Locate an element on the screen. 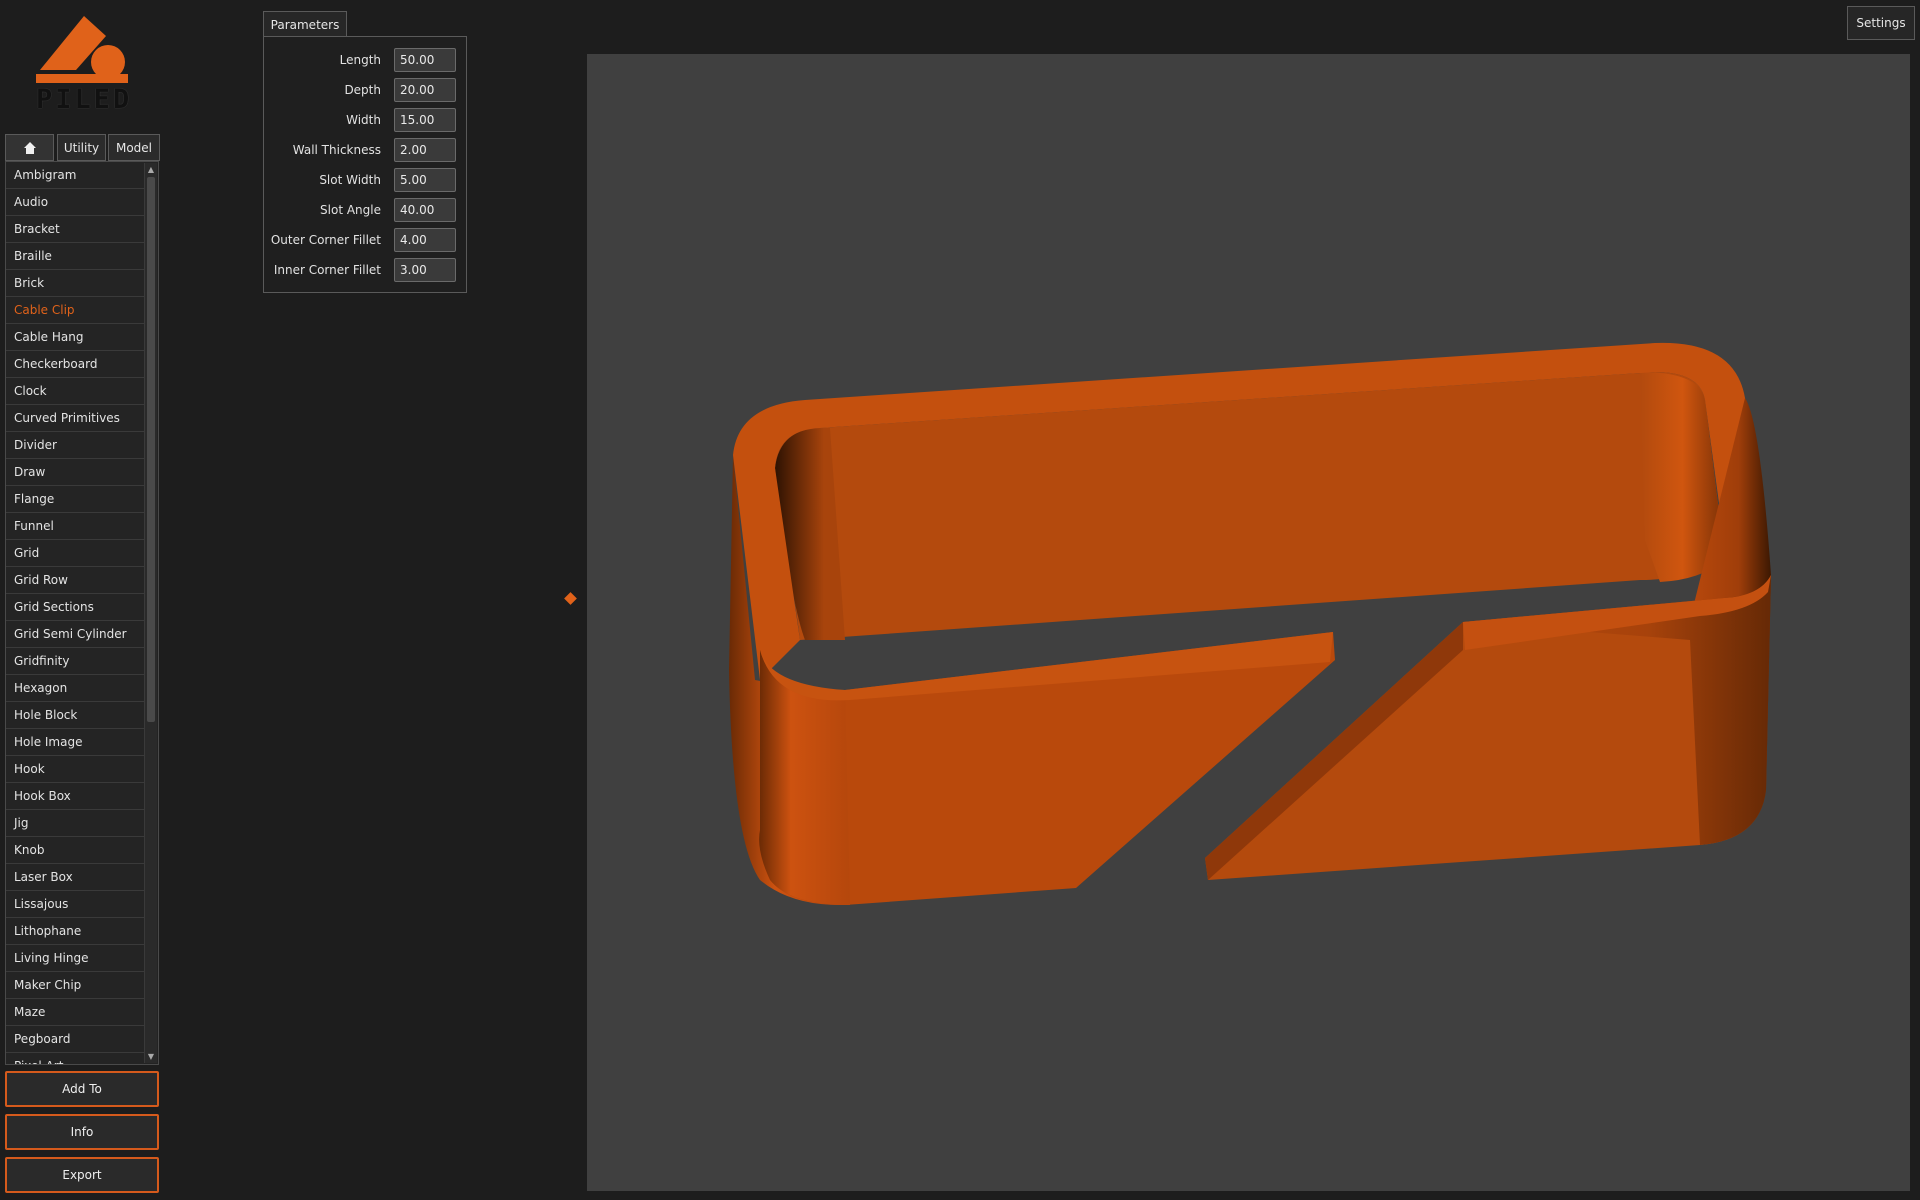 The image size is (1920, 1200). list-item: Hexagon is located at coordinates (75, 688).